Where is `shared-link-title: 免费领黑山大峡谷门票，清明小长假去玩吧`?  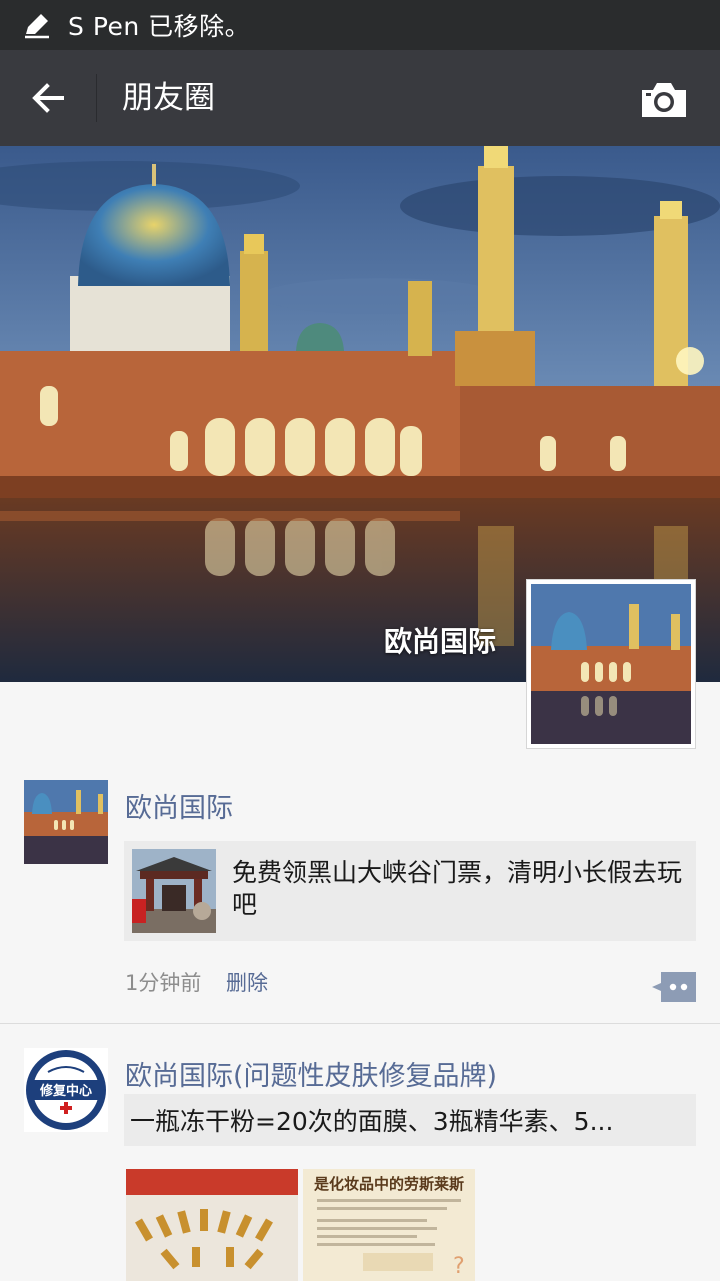
shared-link-title: 免费领黑山大峡谷门票，清明小长假去玩吧 is located at coordinates (457, 888).